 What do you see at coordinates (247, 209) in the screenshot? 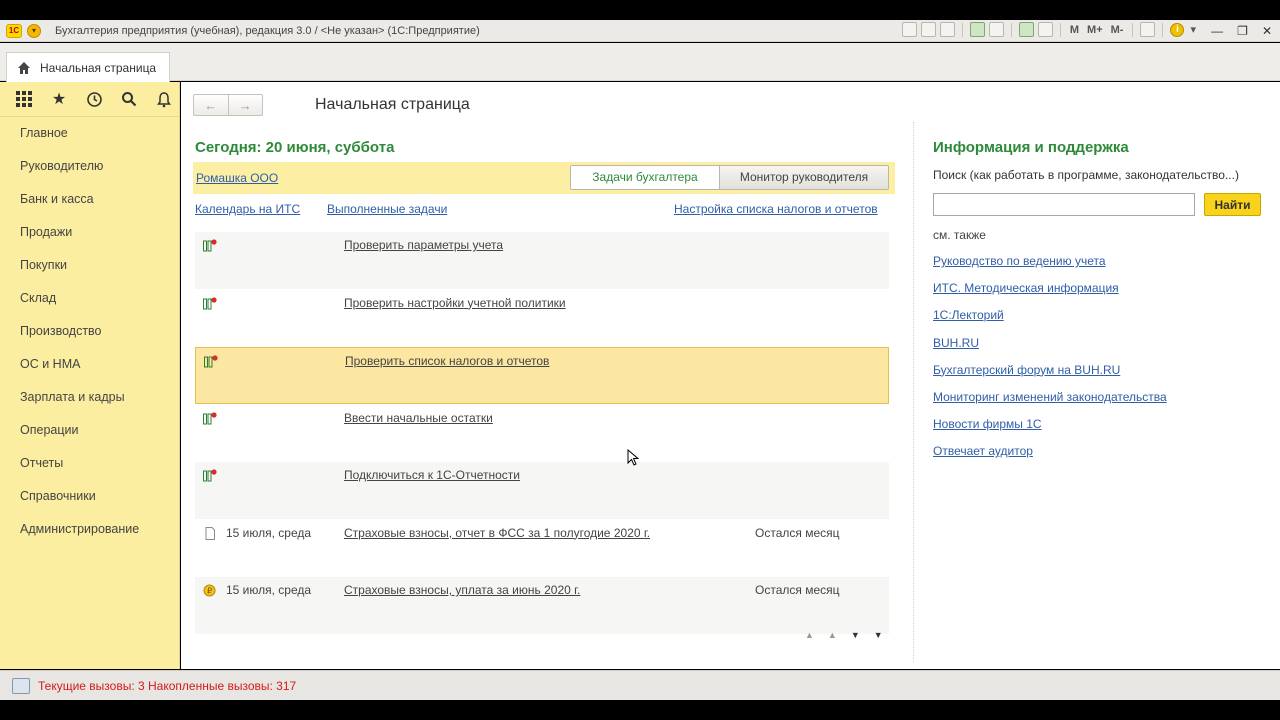
I see `its-calendar-link: Календарь на ИТС` at bounding box center [247, 209].